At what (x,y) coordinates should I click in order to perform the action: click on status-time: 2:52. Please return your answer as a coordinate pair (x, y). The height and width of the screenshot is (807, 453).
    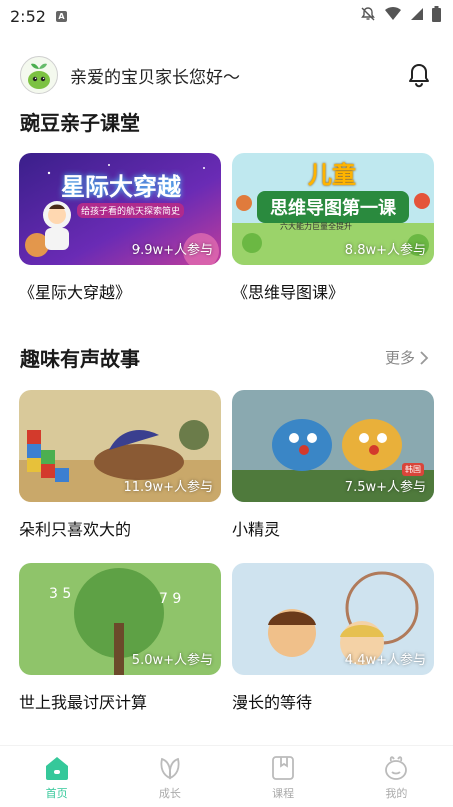
    Looking at the image, I should click on (28, 16).